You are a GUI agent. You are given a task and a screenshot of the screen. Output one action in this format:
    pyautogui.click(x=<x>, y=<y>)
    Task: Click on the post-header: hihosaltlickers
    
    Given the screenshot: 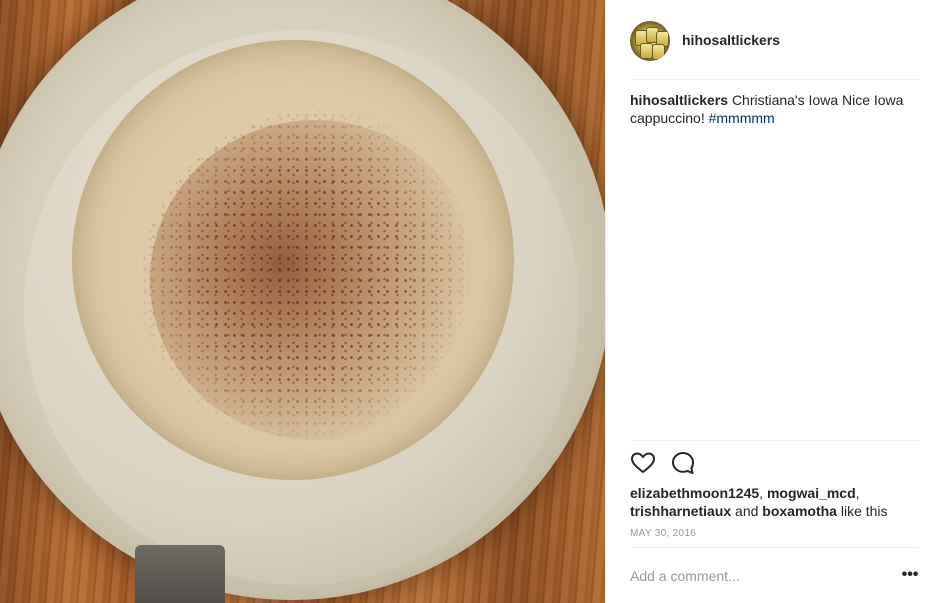 What is the action you would take?
    pyautogui.click(x=774, y=40)
    